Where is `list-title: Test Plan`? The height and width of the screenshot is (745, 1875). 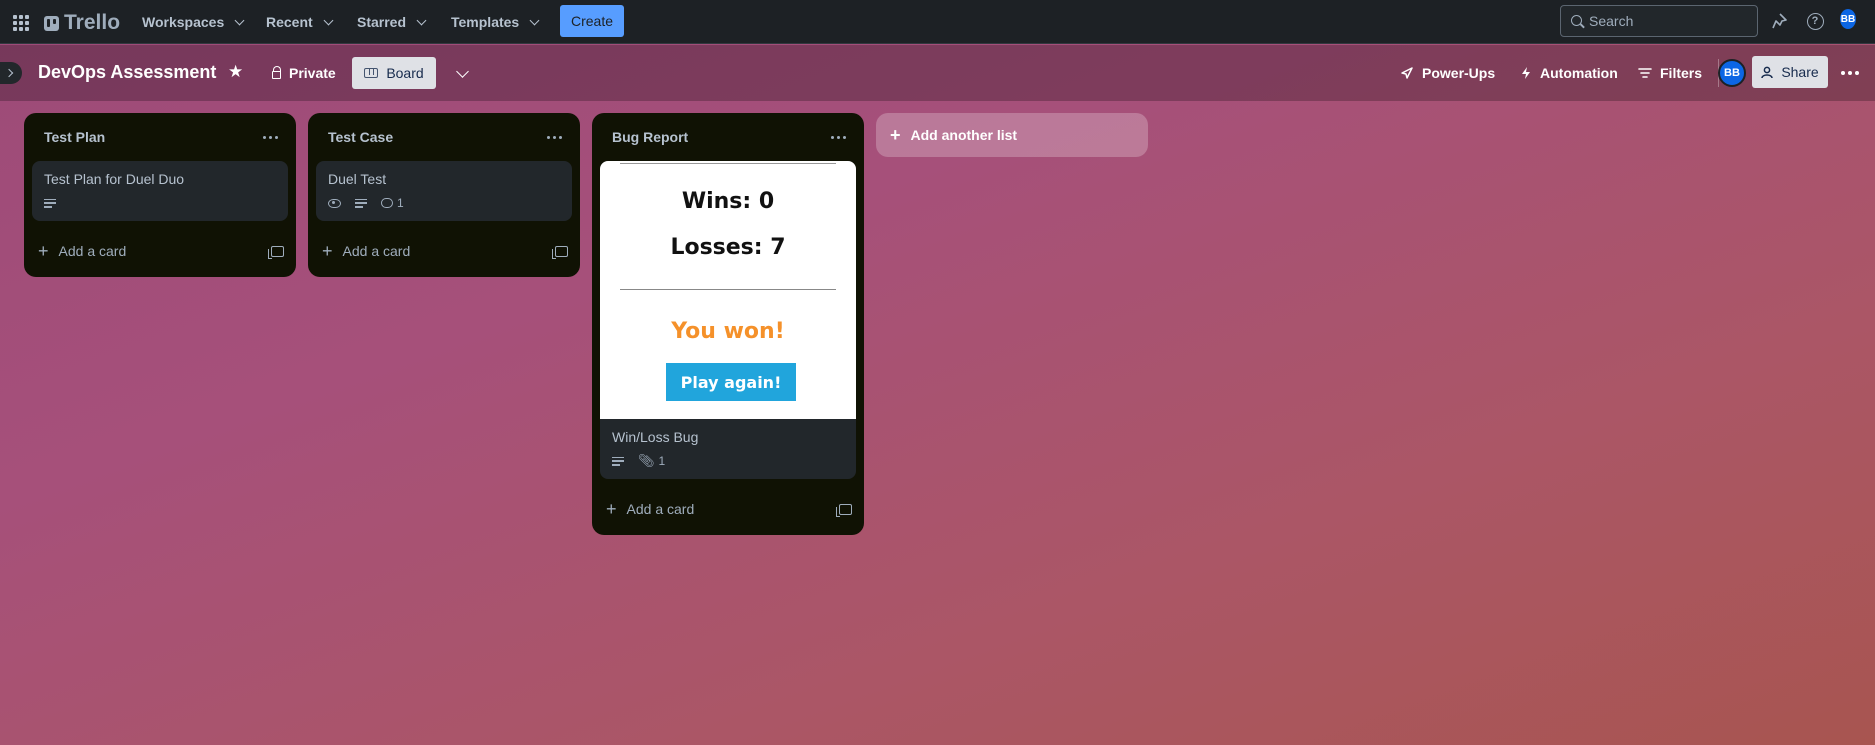 list-title: Test Plan is located at coordinates (74, 137).